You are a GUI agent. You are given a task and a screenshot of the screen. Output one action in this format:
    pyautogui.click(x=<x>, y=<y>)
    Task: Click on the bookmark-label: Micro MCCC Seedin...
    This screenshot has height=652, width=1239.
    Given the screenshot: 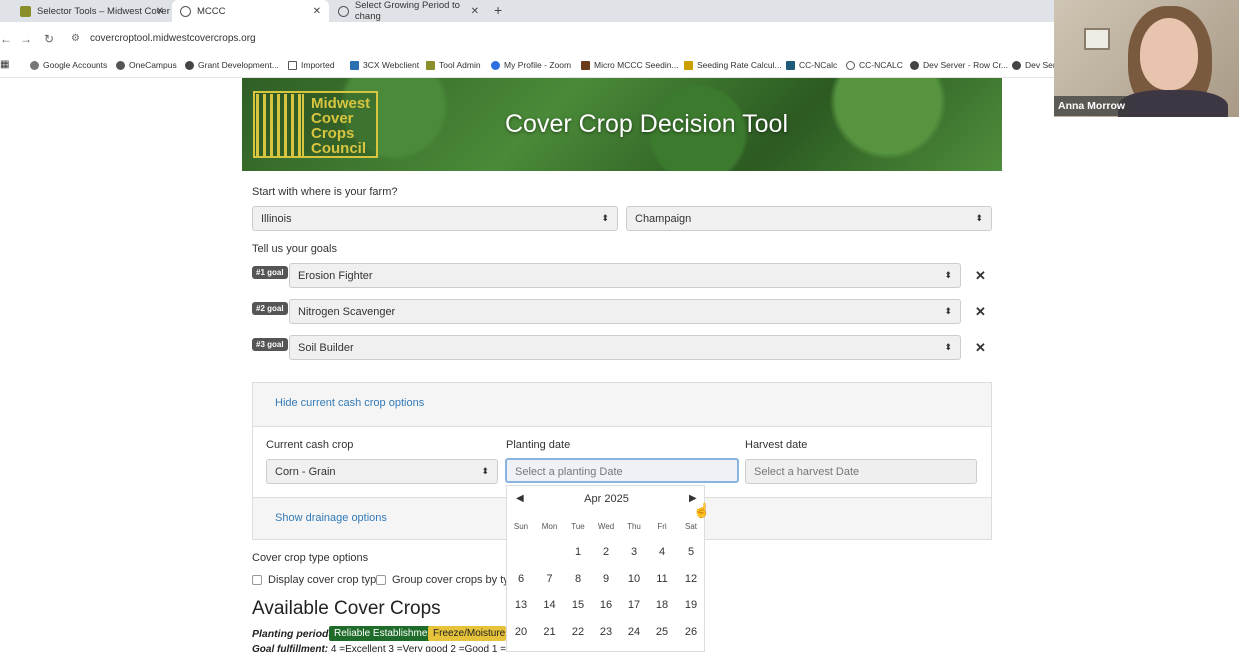 What is the action you would take?
    pyautogui.click(x=636, y=65)
    